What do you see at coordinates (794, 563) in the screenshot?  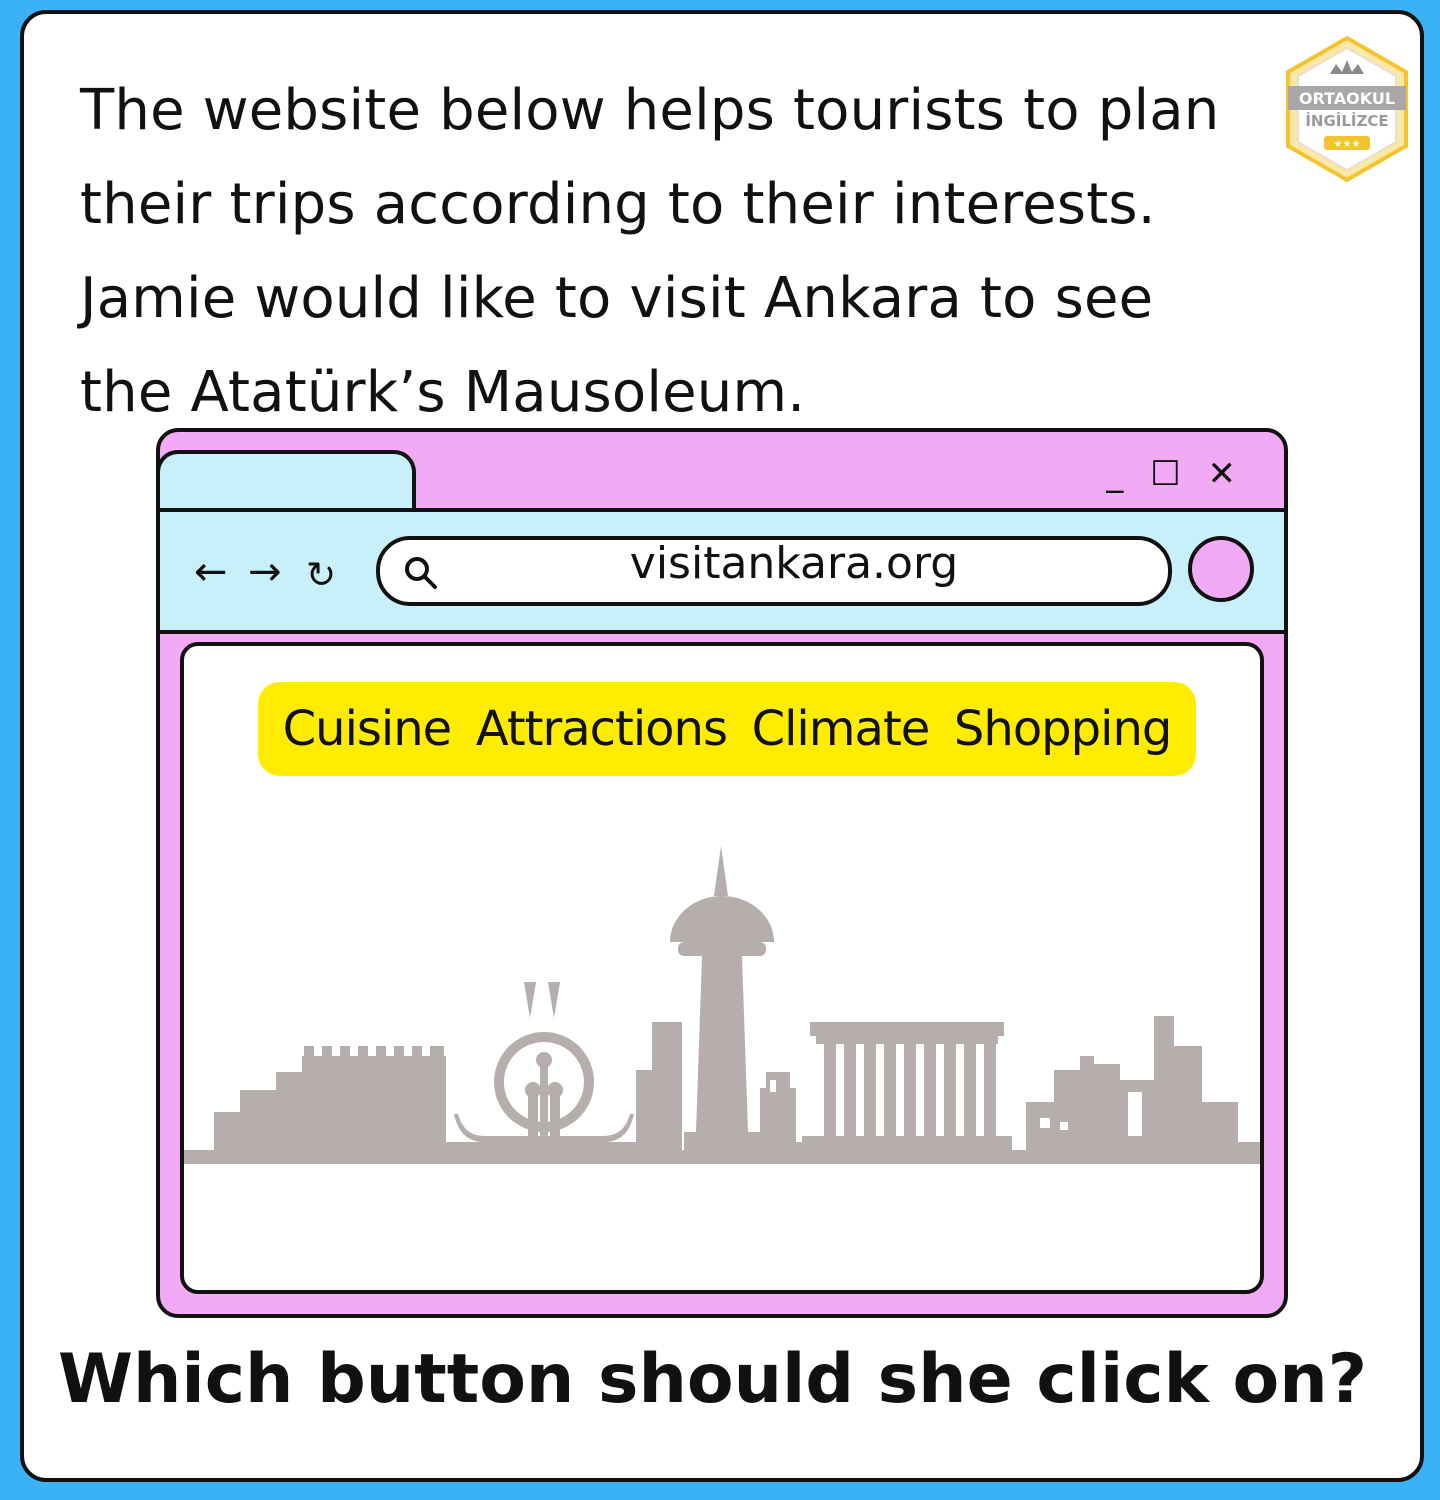 I see `url-text: visitankara.org` at bounding box center [794, 563].